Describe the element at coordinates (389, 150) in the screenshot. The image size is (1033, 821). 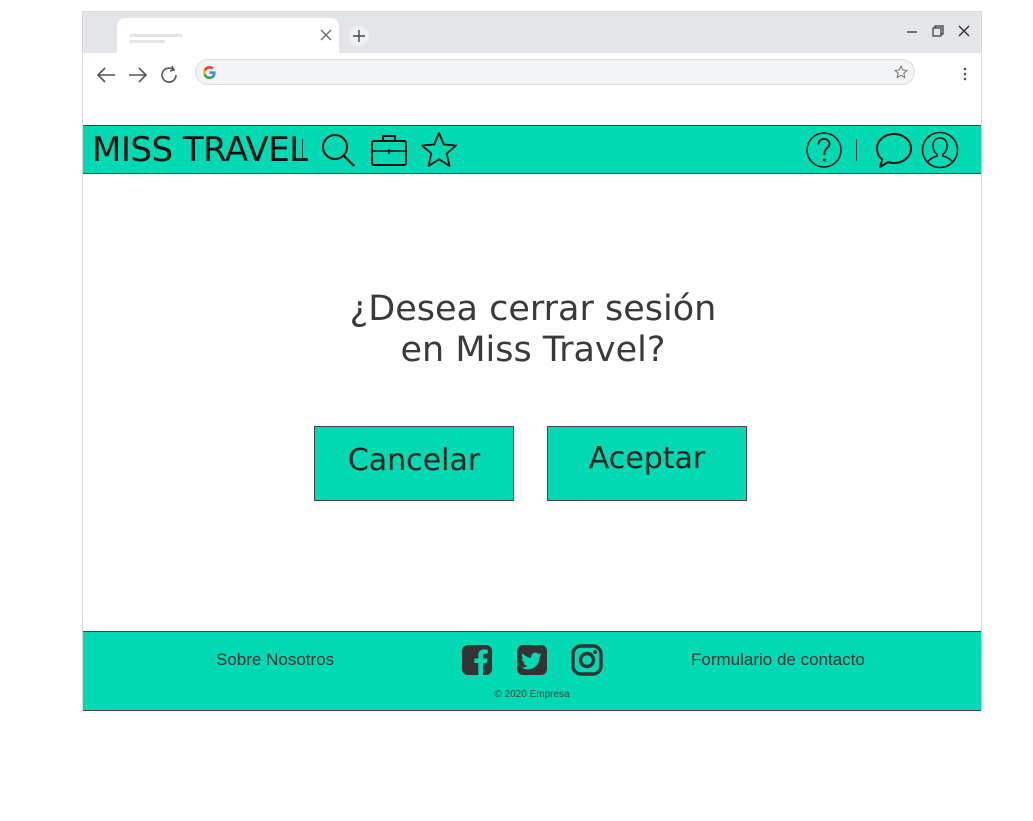
I see `briefcase-icon` at that location.